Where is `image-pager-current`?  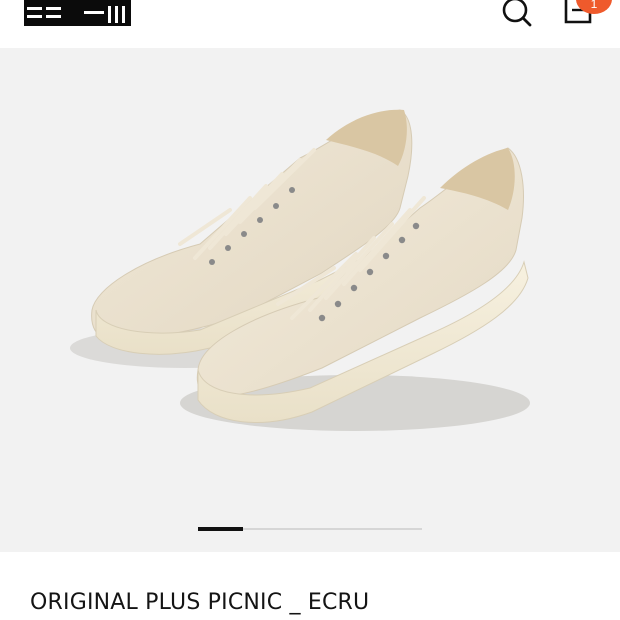
image-pager-current is located at coordinates (220, 529).